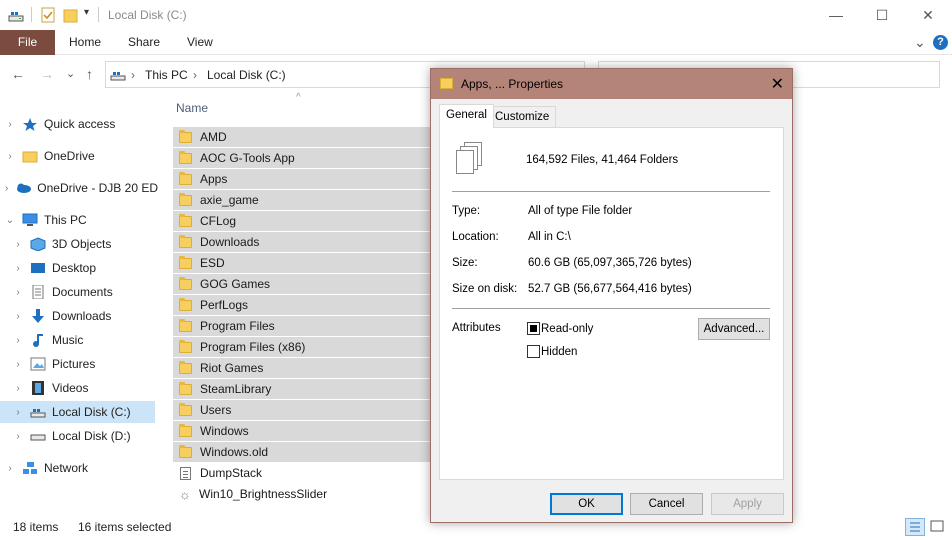  What do you see at coordinates (246, 75) in the screenshot?
I see `breadcrumb-local-disk-c: Local Disk (C:)` at bounding box center [246, 75].